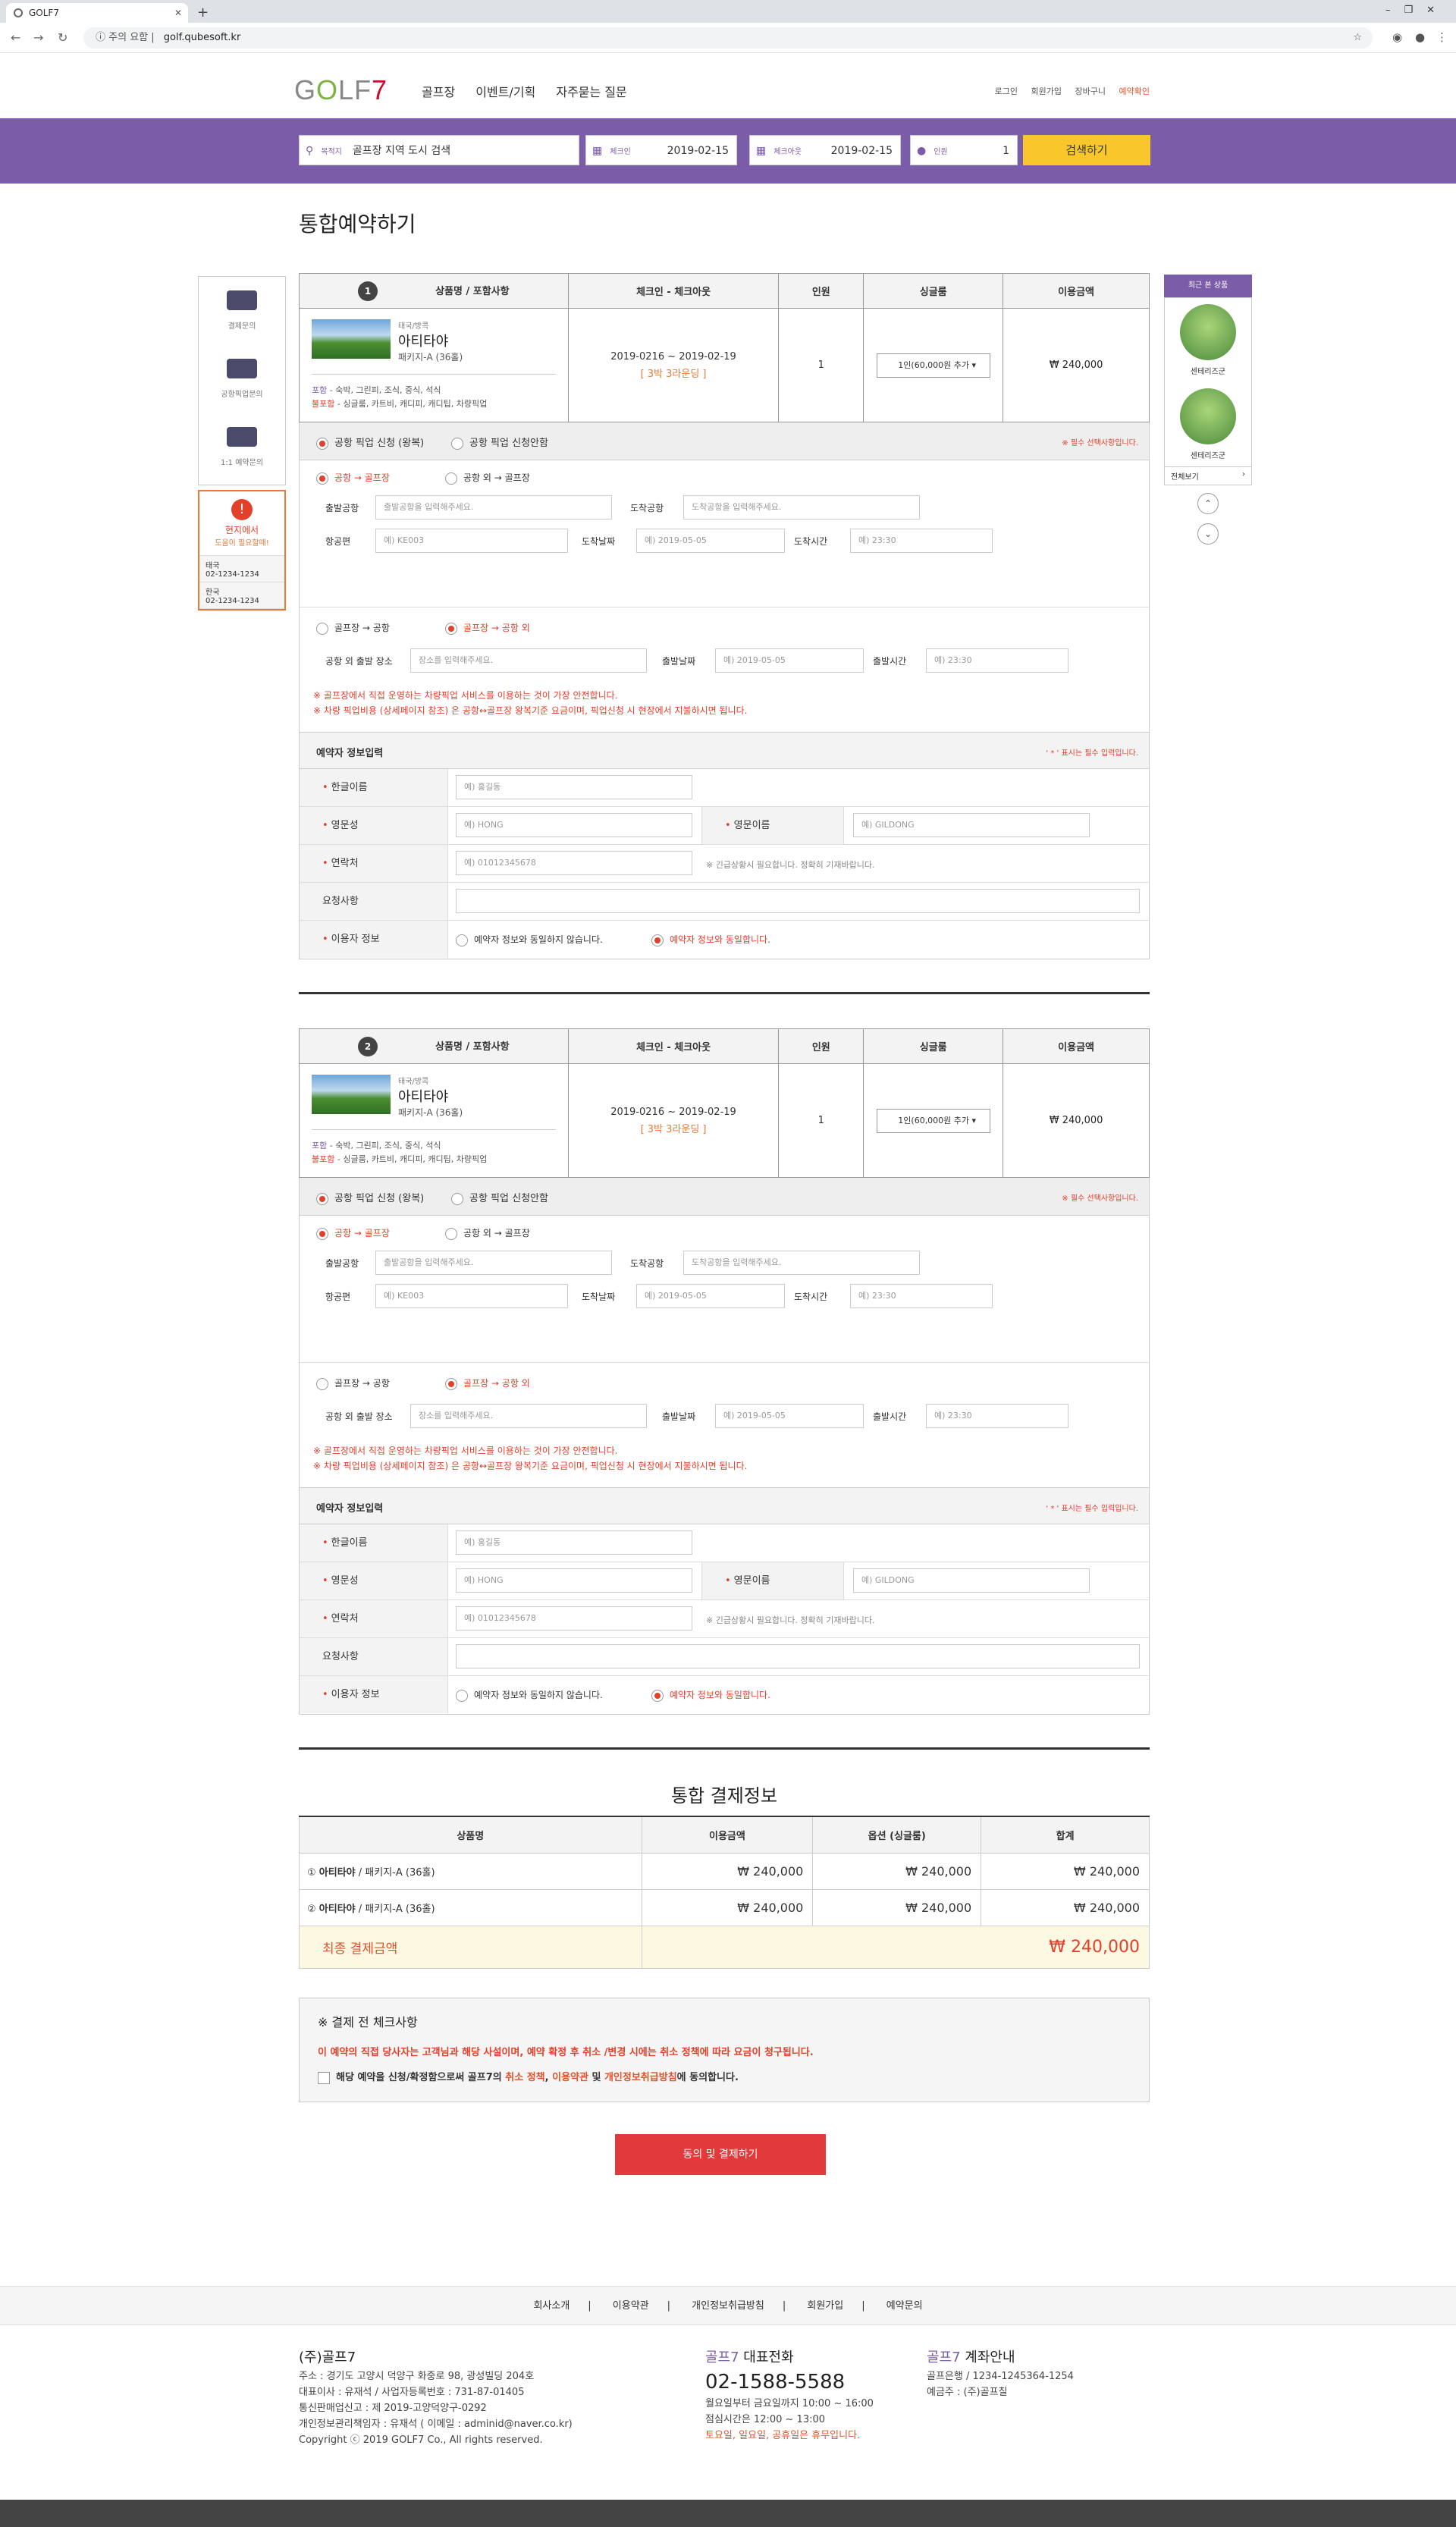 This screenshot has height=2527, width=1456. I want to click on col-single-room: 싱글룸, so click(933, 291).